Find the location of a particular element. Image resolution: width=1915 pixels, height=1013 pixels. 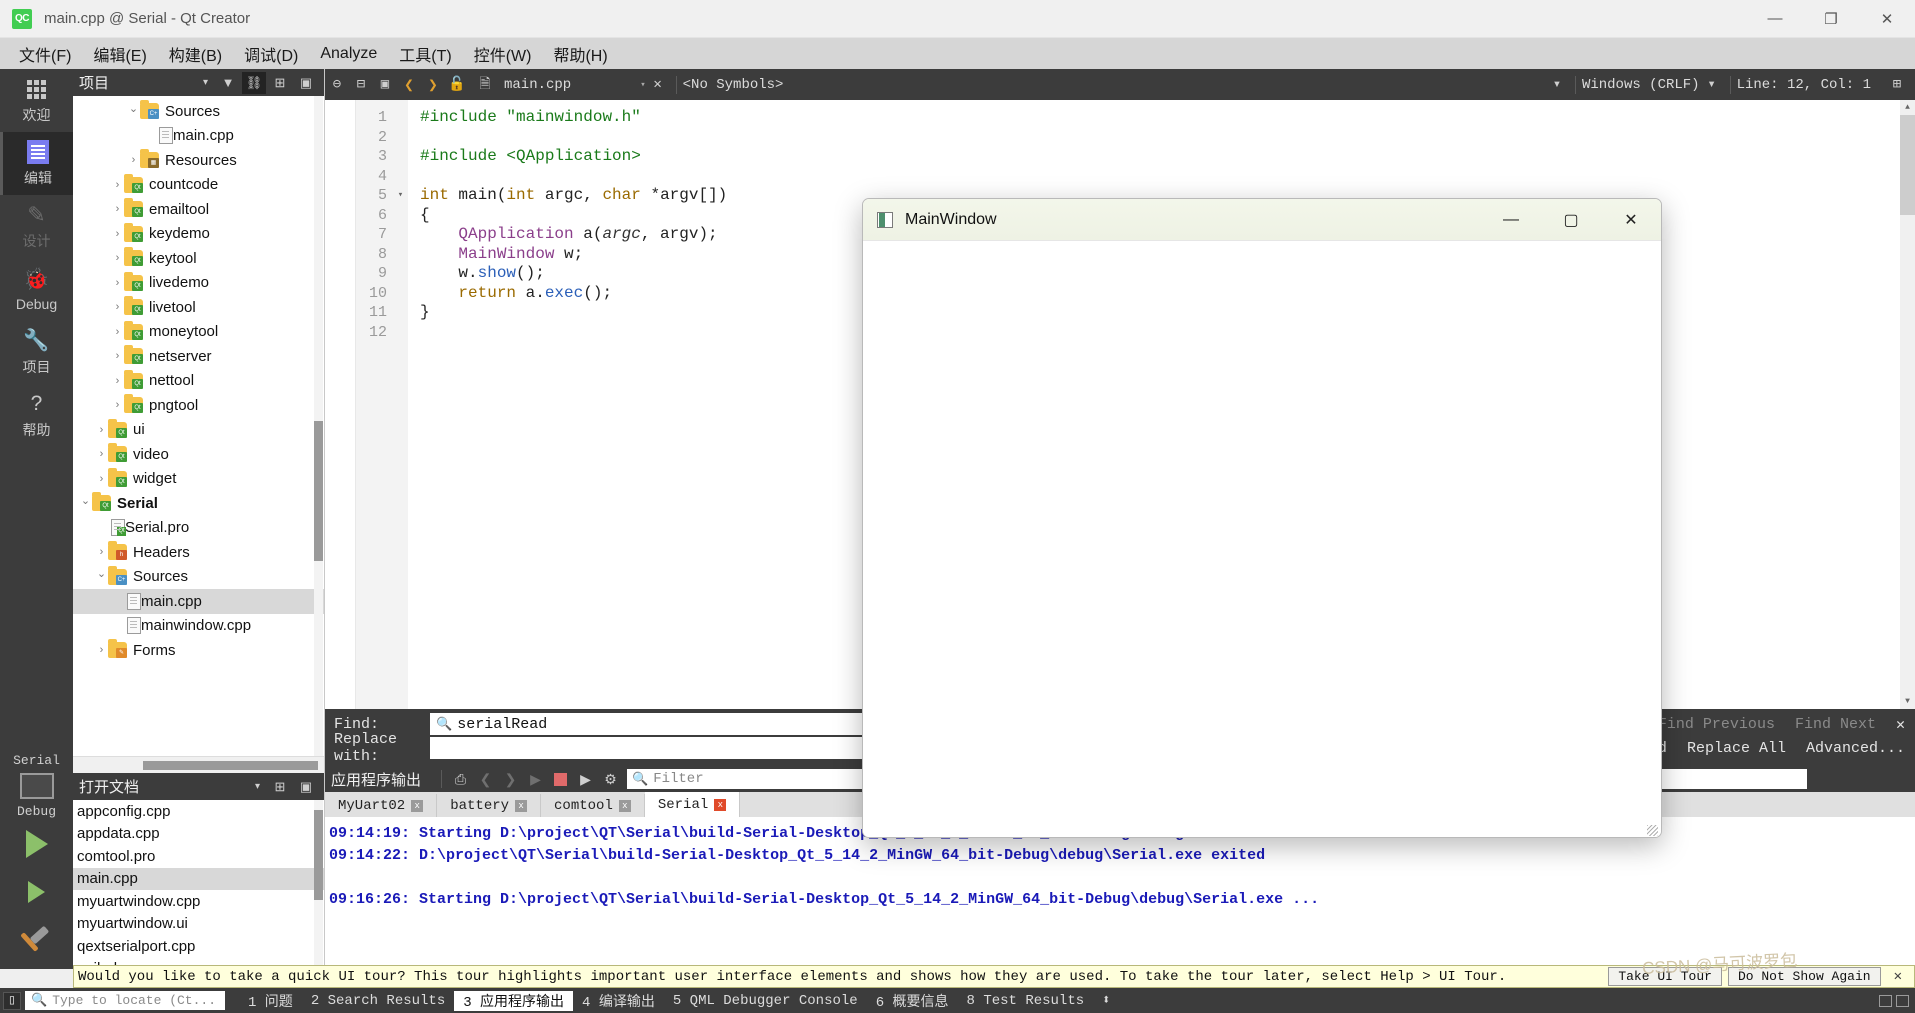

open-document-item: myuartwindow.cpp is located at coordinates (198, 901).